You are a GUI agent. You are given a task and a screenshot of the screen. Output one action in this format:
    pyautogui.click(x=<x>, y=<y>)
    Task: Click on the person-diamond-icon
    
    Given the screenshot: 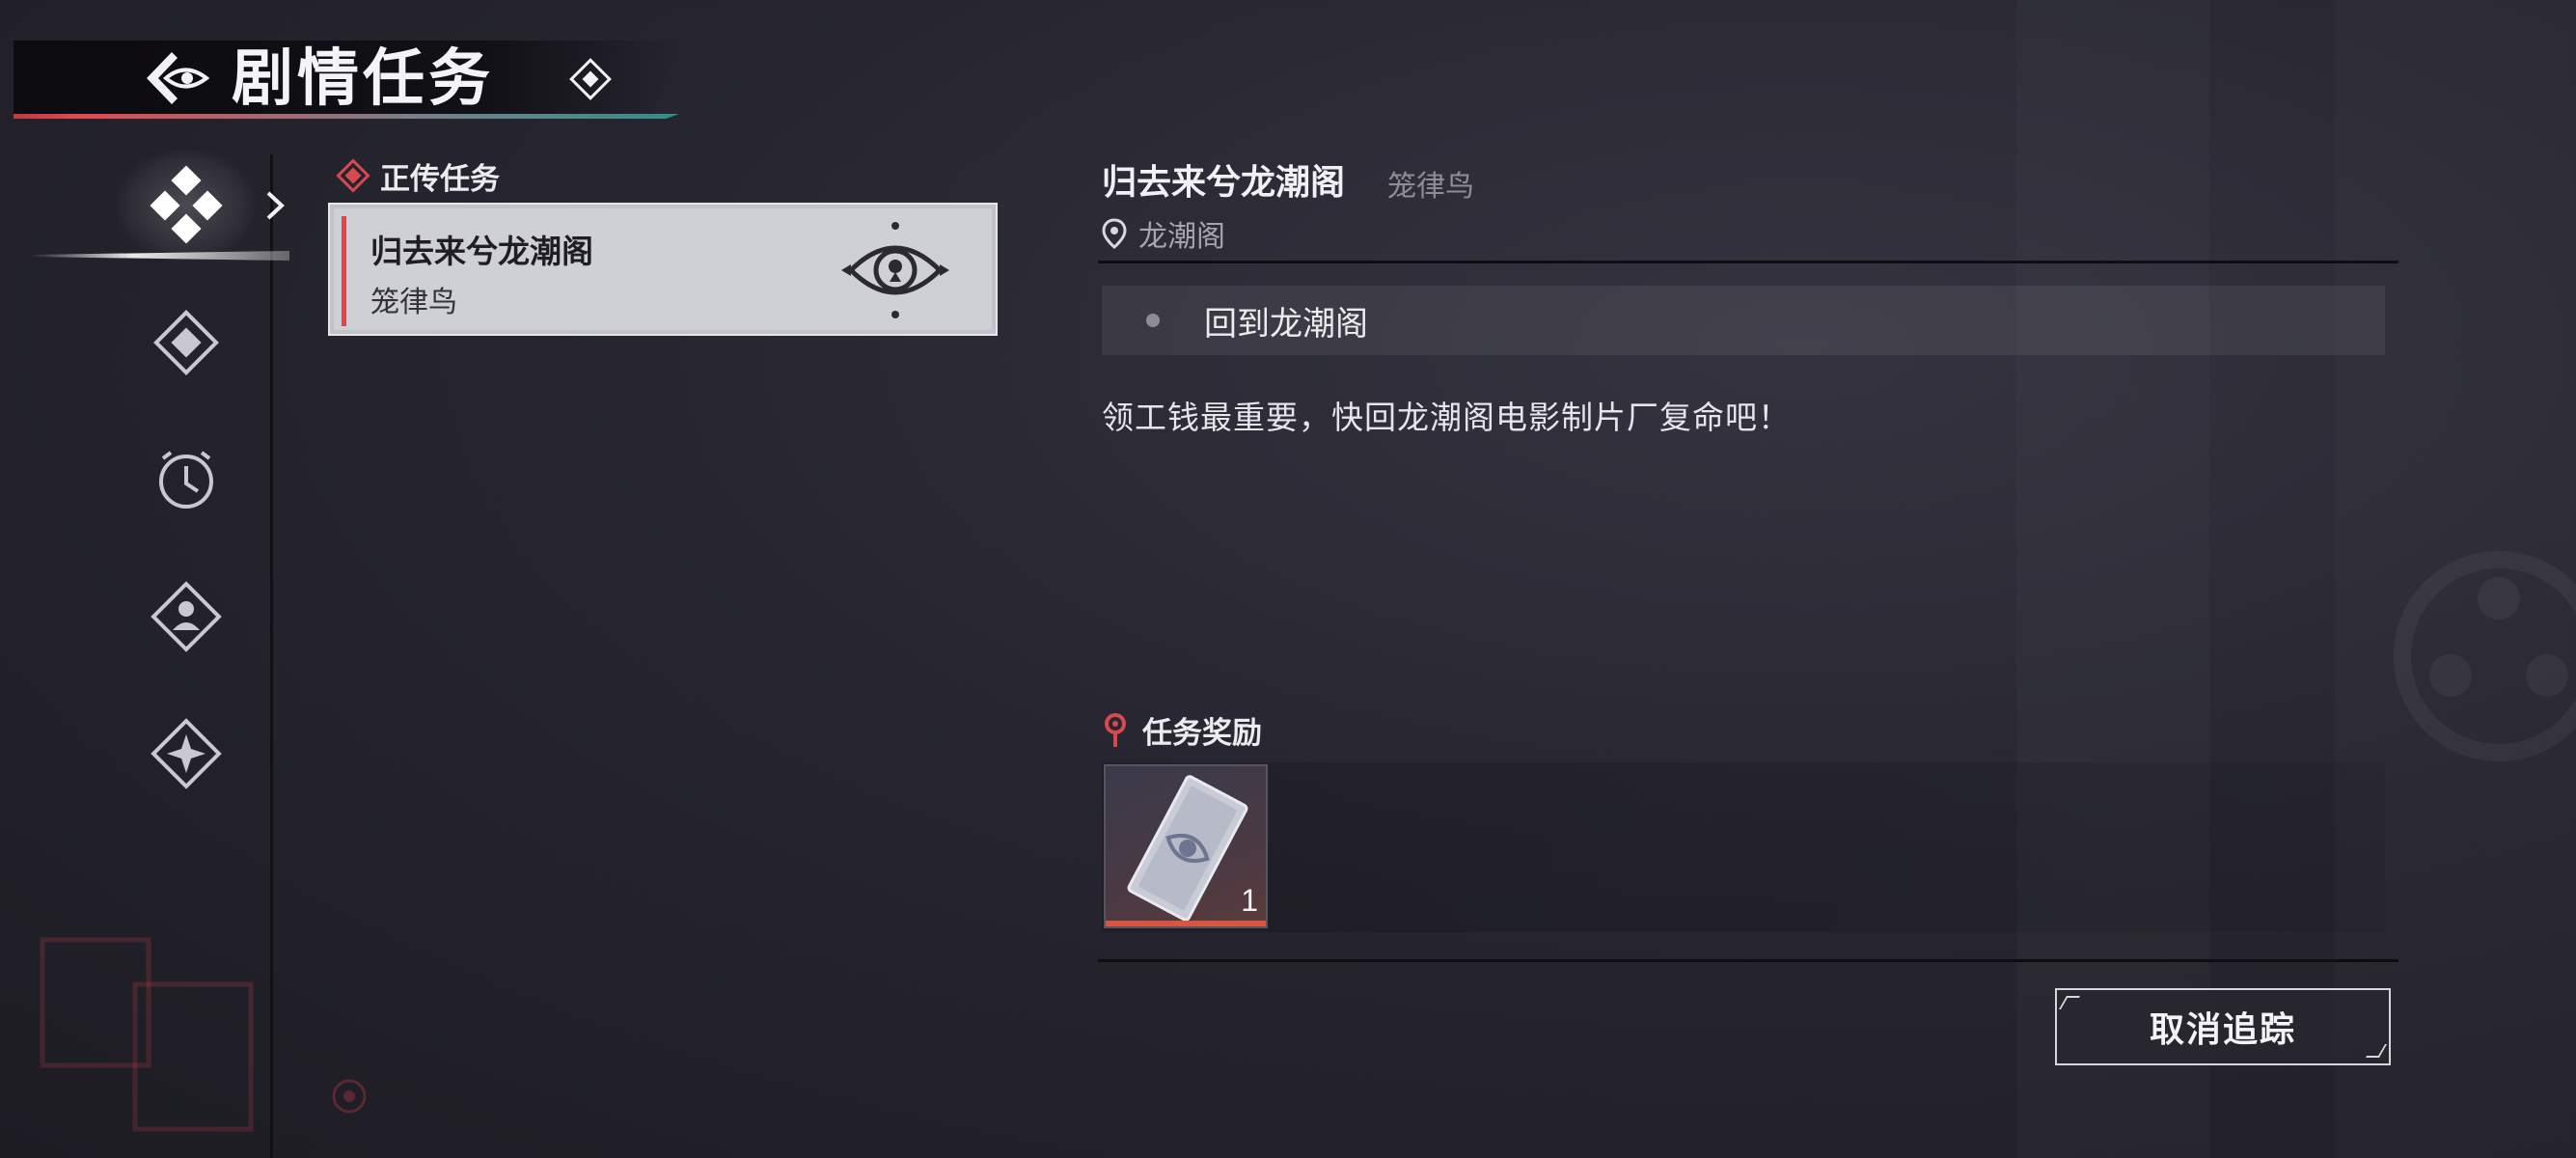 What is the action you would take?
    pyautogui.click(x=187, y=616)
    